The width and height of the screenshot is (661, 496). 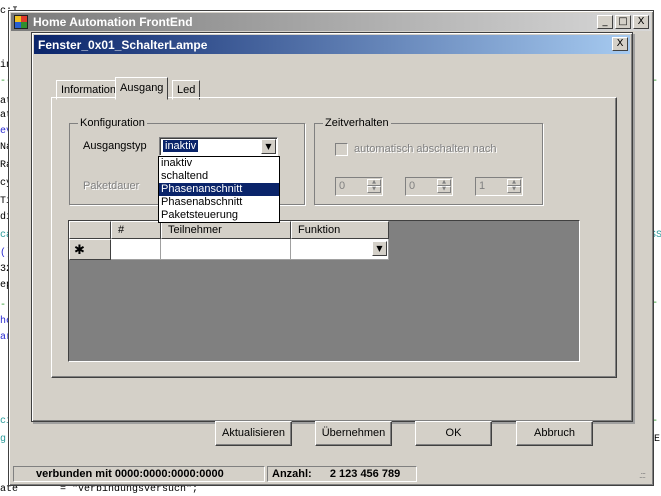 What do you see at coordinates (219, 163) in the screenshot?
I see `dropdown-option: inaktiv` at bounding box center [219, 163].